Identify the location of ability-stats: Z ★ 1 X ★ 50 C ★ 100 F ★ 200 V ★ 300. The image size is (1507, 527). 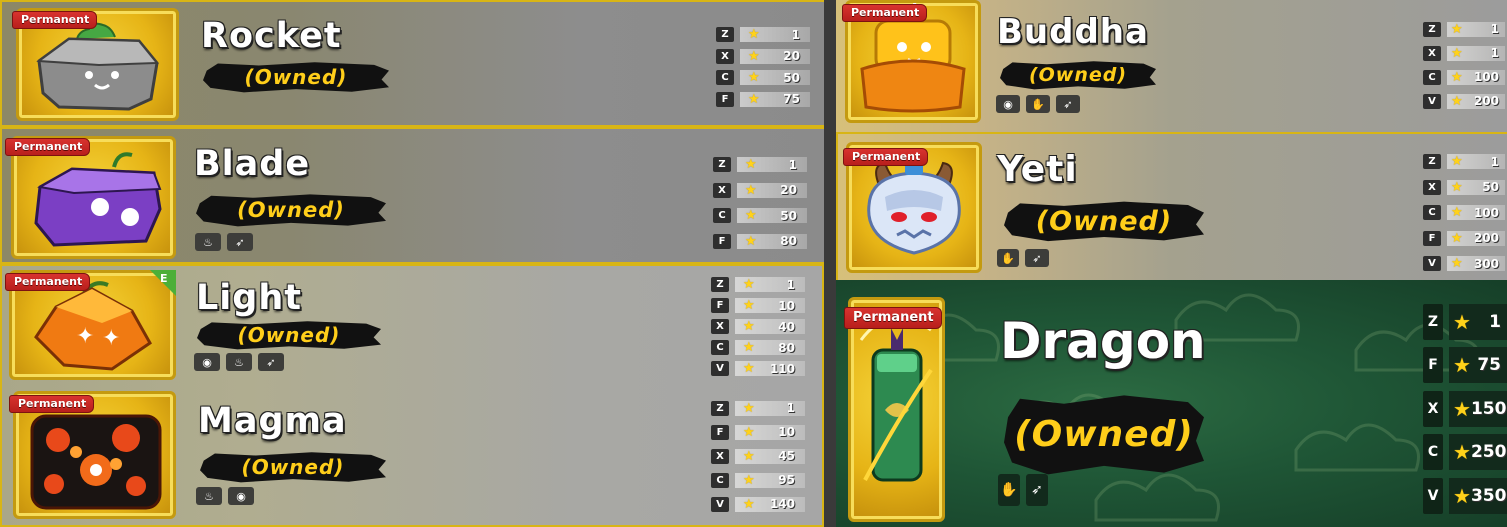
(1464, 213).